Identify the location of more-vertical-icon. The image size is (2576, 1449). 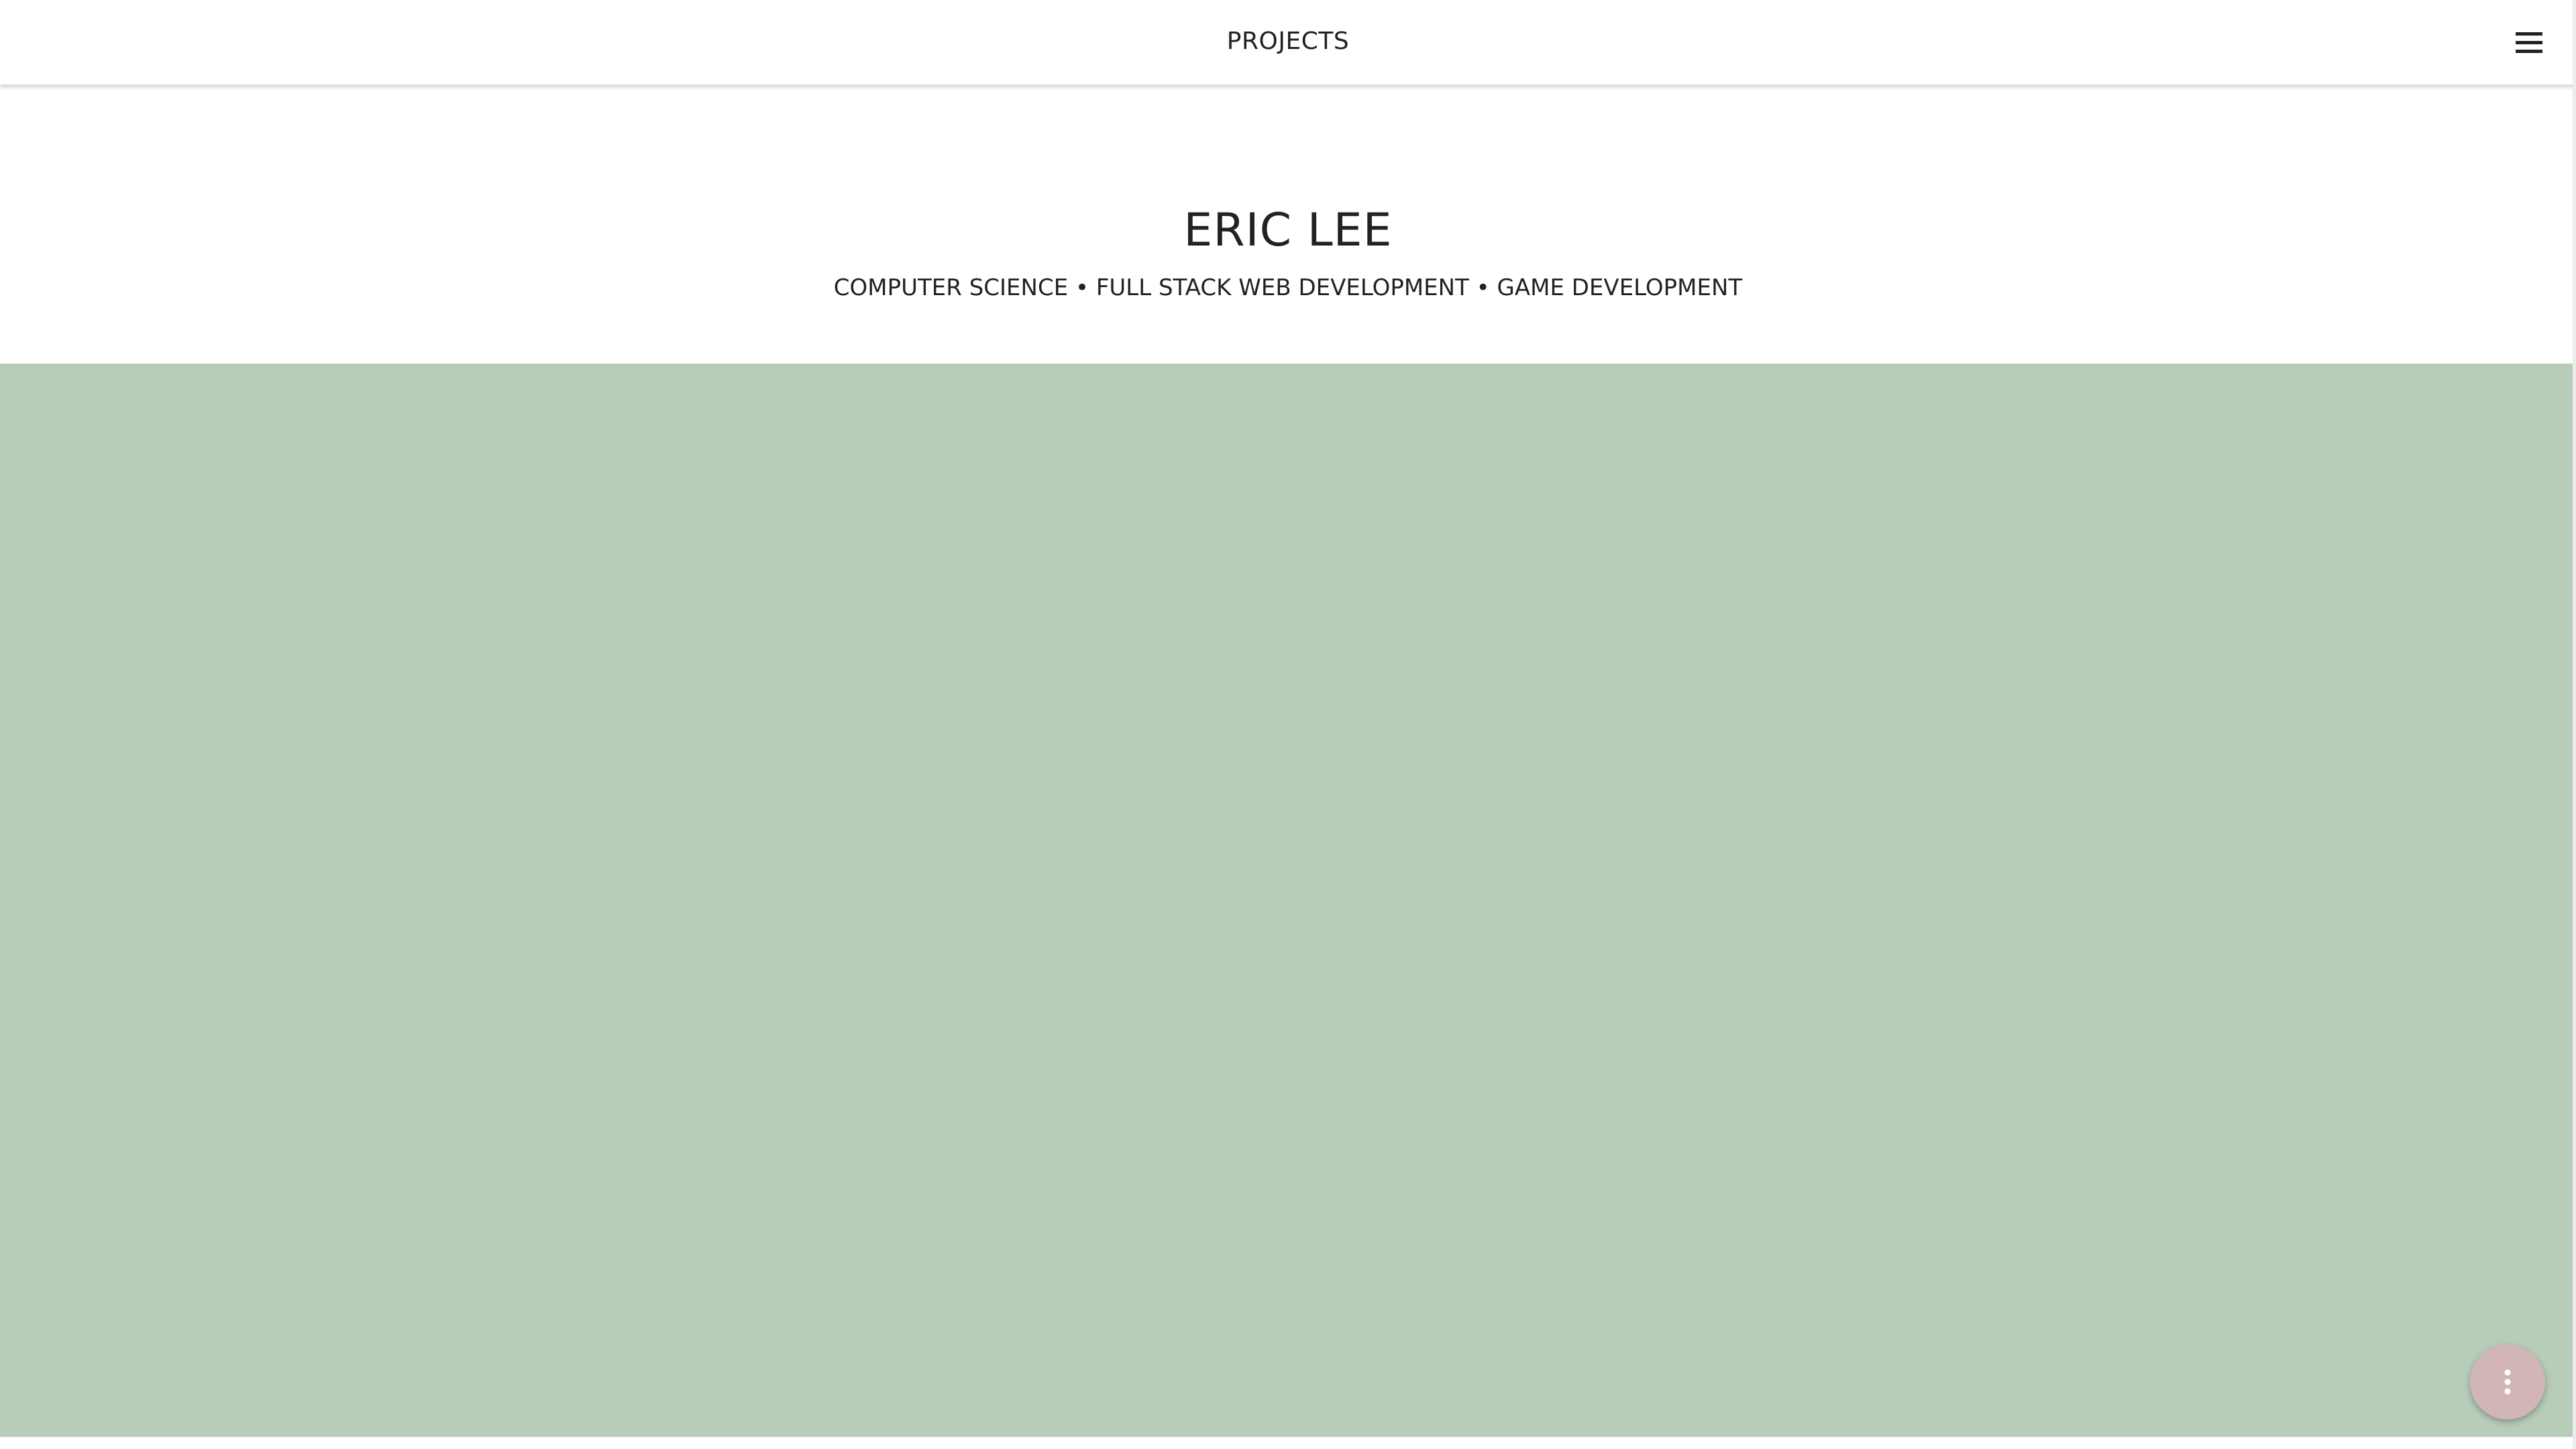
(2507, 1382).